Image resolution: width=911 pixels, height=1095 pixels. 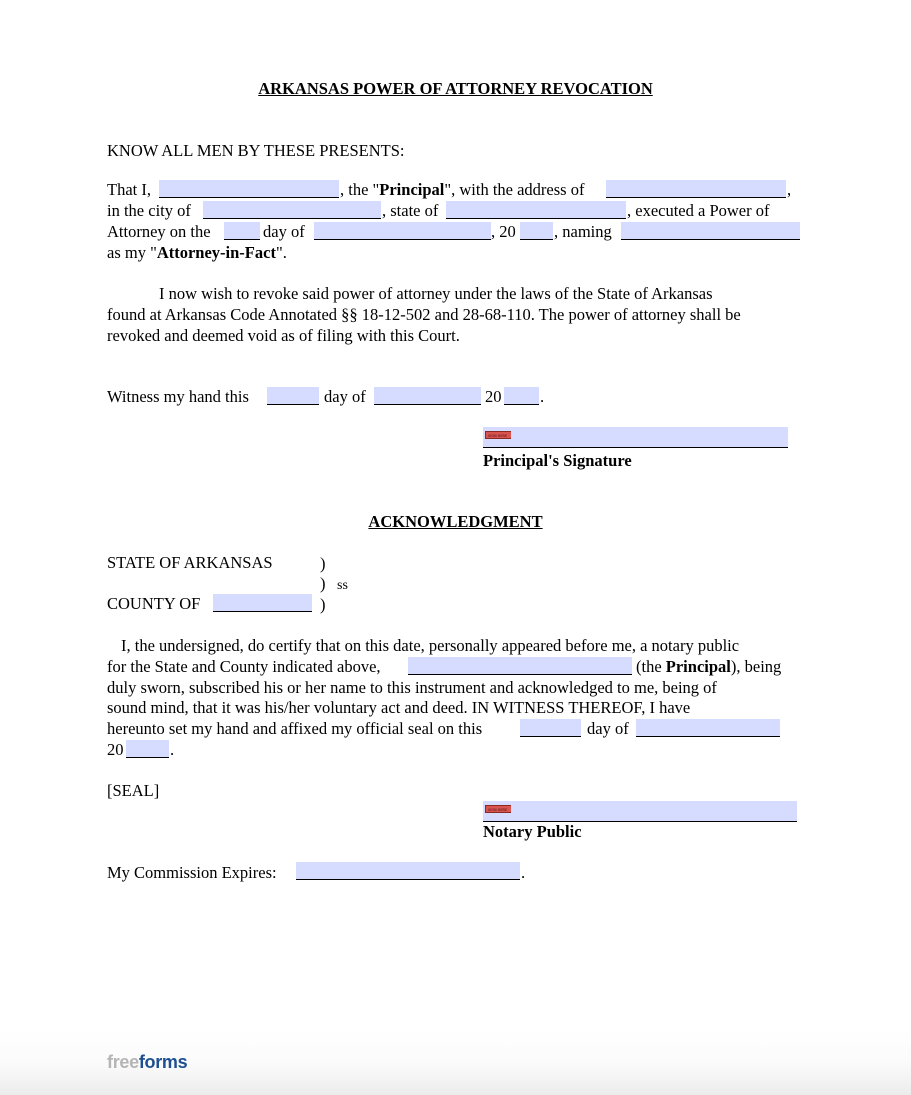 What do you see at coordinates (536, 231) in the screenshot?
I see `poa-year-field` at bounding box center [536, 231].